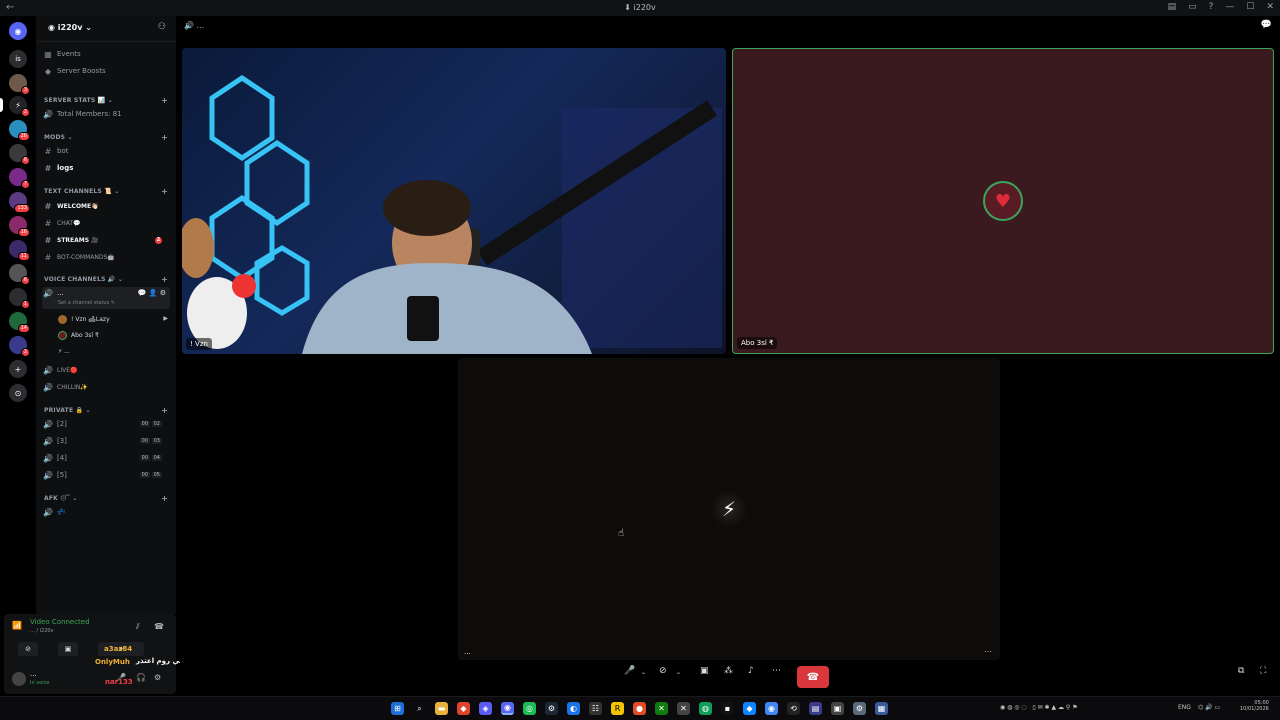 Image resolution: width=1280 pixels, height=720 pixels. Describe the element at coordinates (441, 708) in the screenshot. I see `file-explorer-icon: ▬` at that location.